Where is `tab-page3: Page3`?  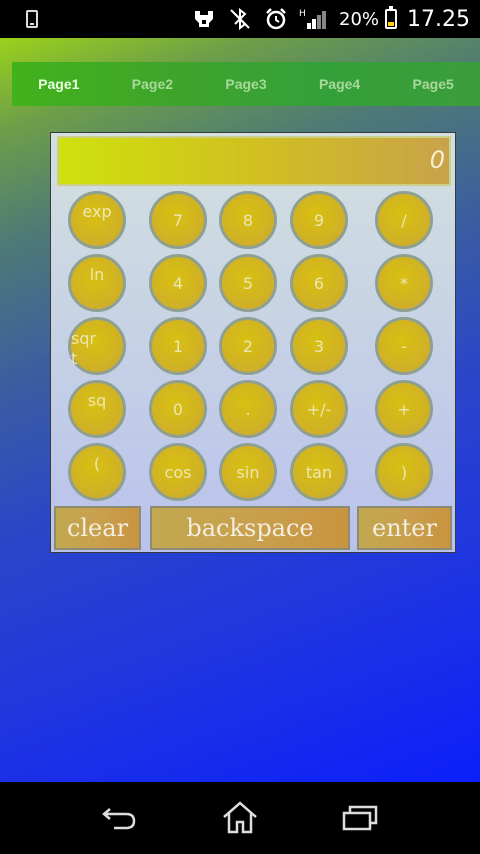 tab-page3: Page3 is located at coordinates (246, 84).